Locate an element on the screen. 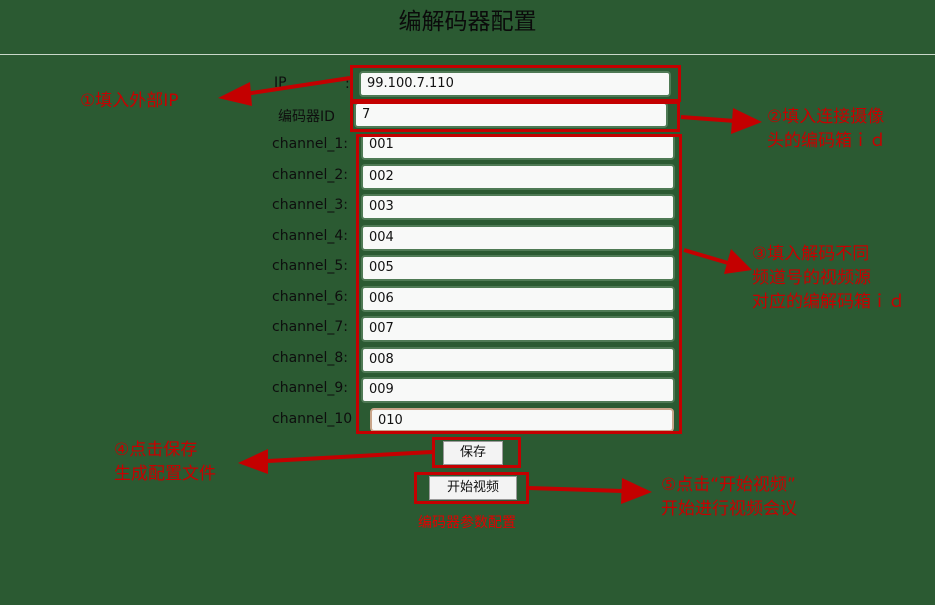 This screenshot has height=605, width=935. annotation-line: 生成配置文件 is located at coordinates (165, 474).